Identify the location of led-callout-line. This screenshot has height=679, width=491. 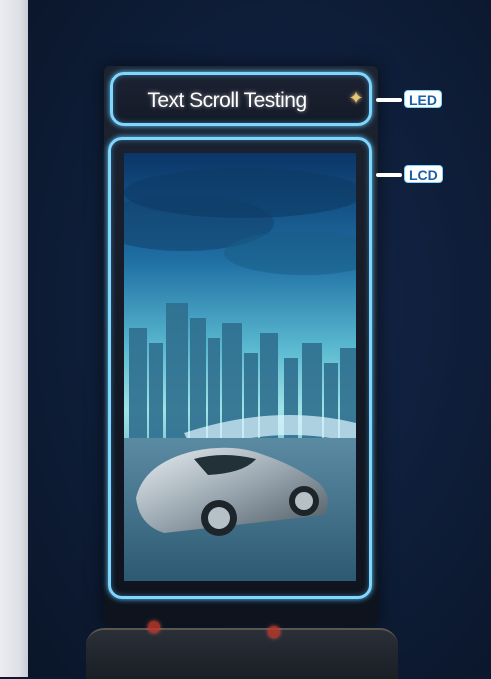
(389, 100).